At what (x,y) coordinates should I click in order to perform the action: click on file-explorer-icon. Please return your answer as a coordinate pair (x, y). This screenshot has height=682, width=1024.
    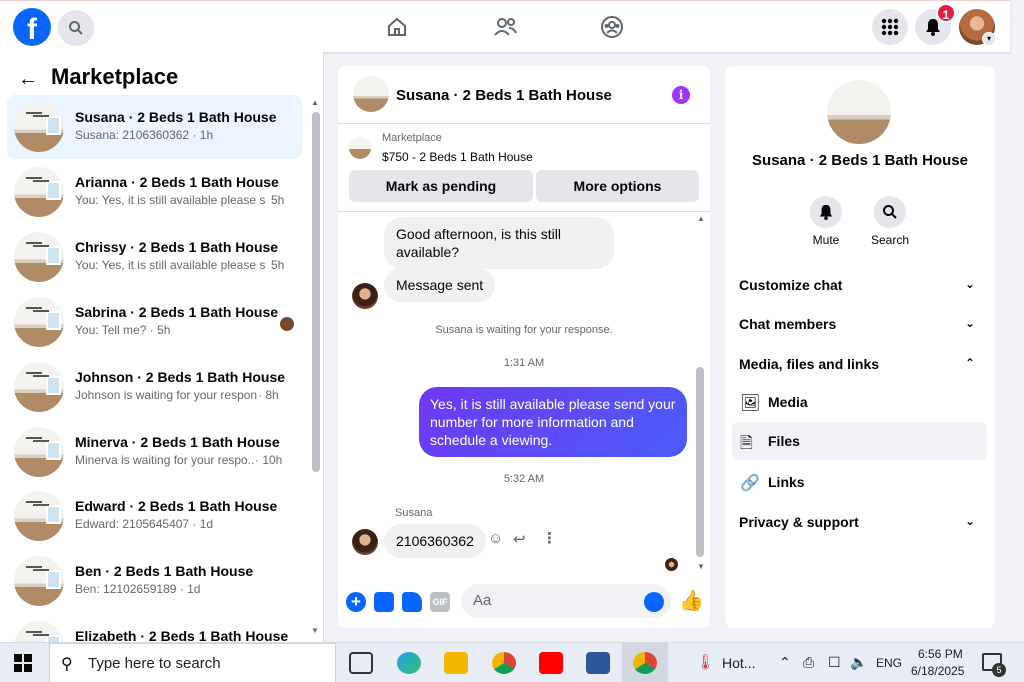
    Looking at the image, I should click on (456, 663).